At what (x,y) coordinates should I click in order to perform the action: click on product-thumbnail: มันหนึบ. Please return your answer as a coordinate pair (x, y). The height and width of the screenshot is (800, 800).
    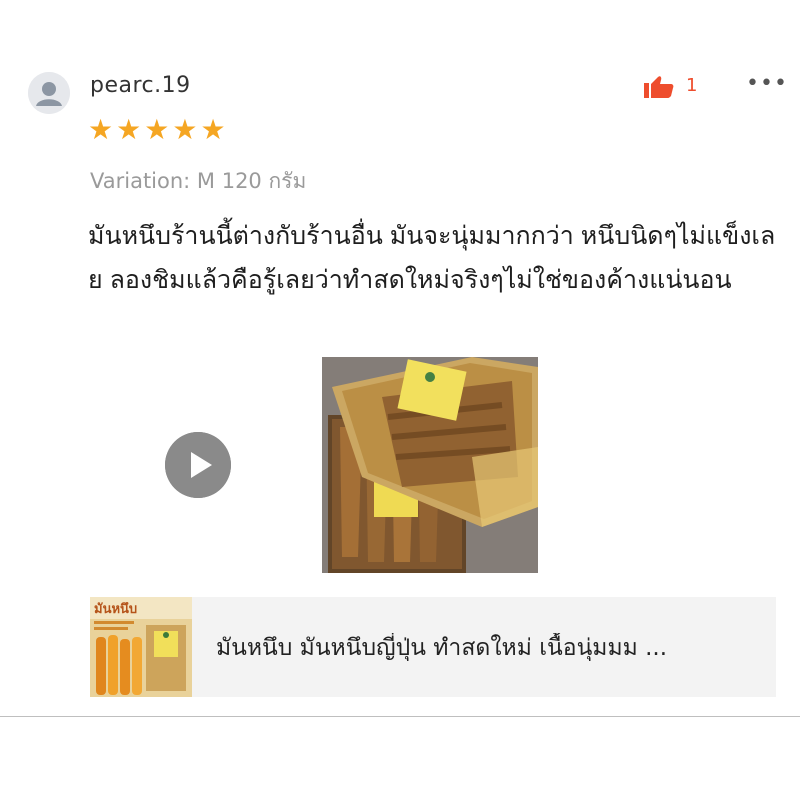
    Looking at the image, I should click on (141, 647).